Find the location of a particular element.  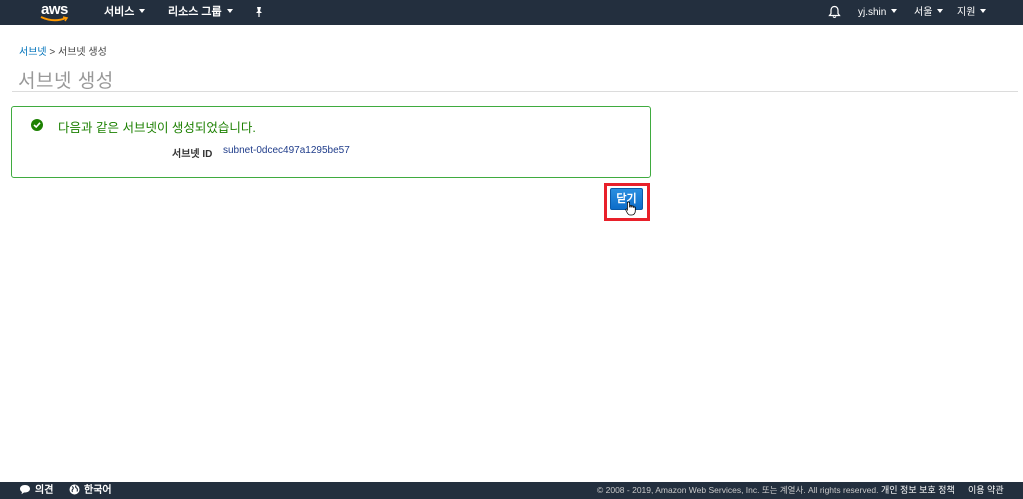

bell-icon is located at coordinates (834, 12).